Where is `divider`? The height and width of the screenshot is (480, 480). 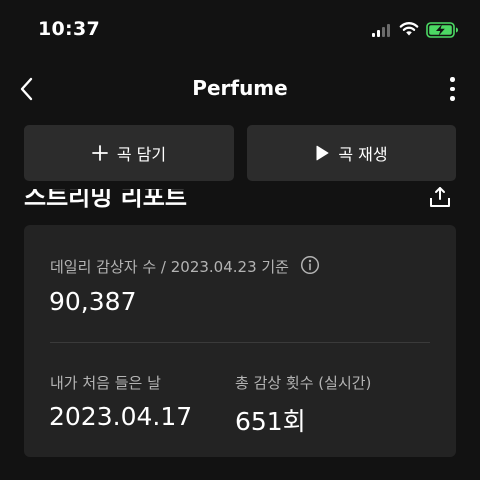
divider is located at coordinates (240, 342).